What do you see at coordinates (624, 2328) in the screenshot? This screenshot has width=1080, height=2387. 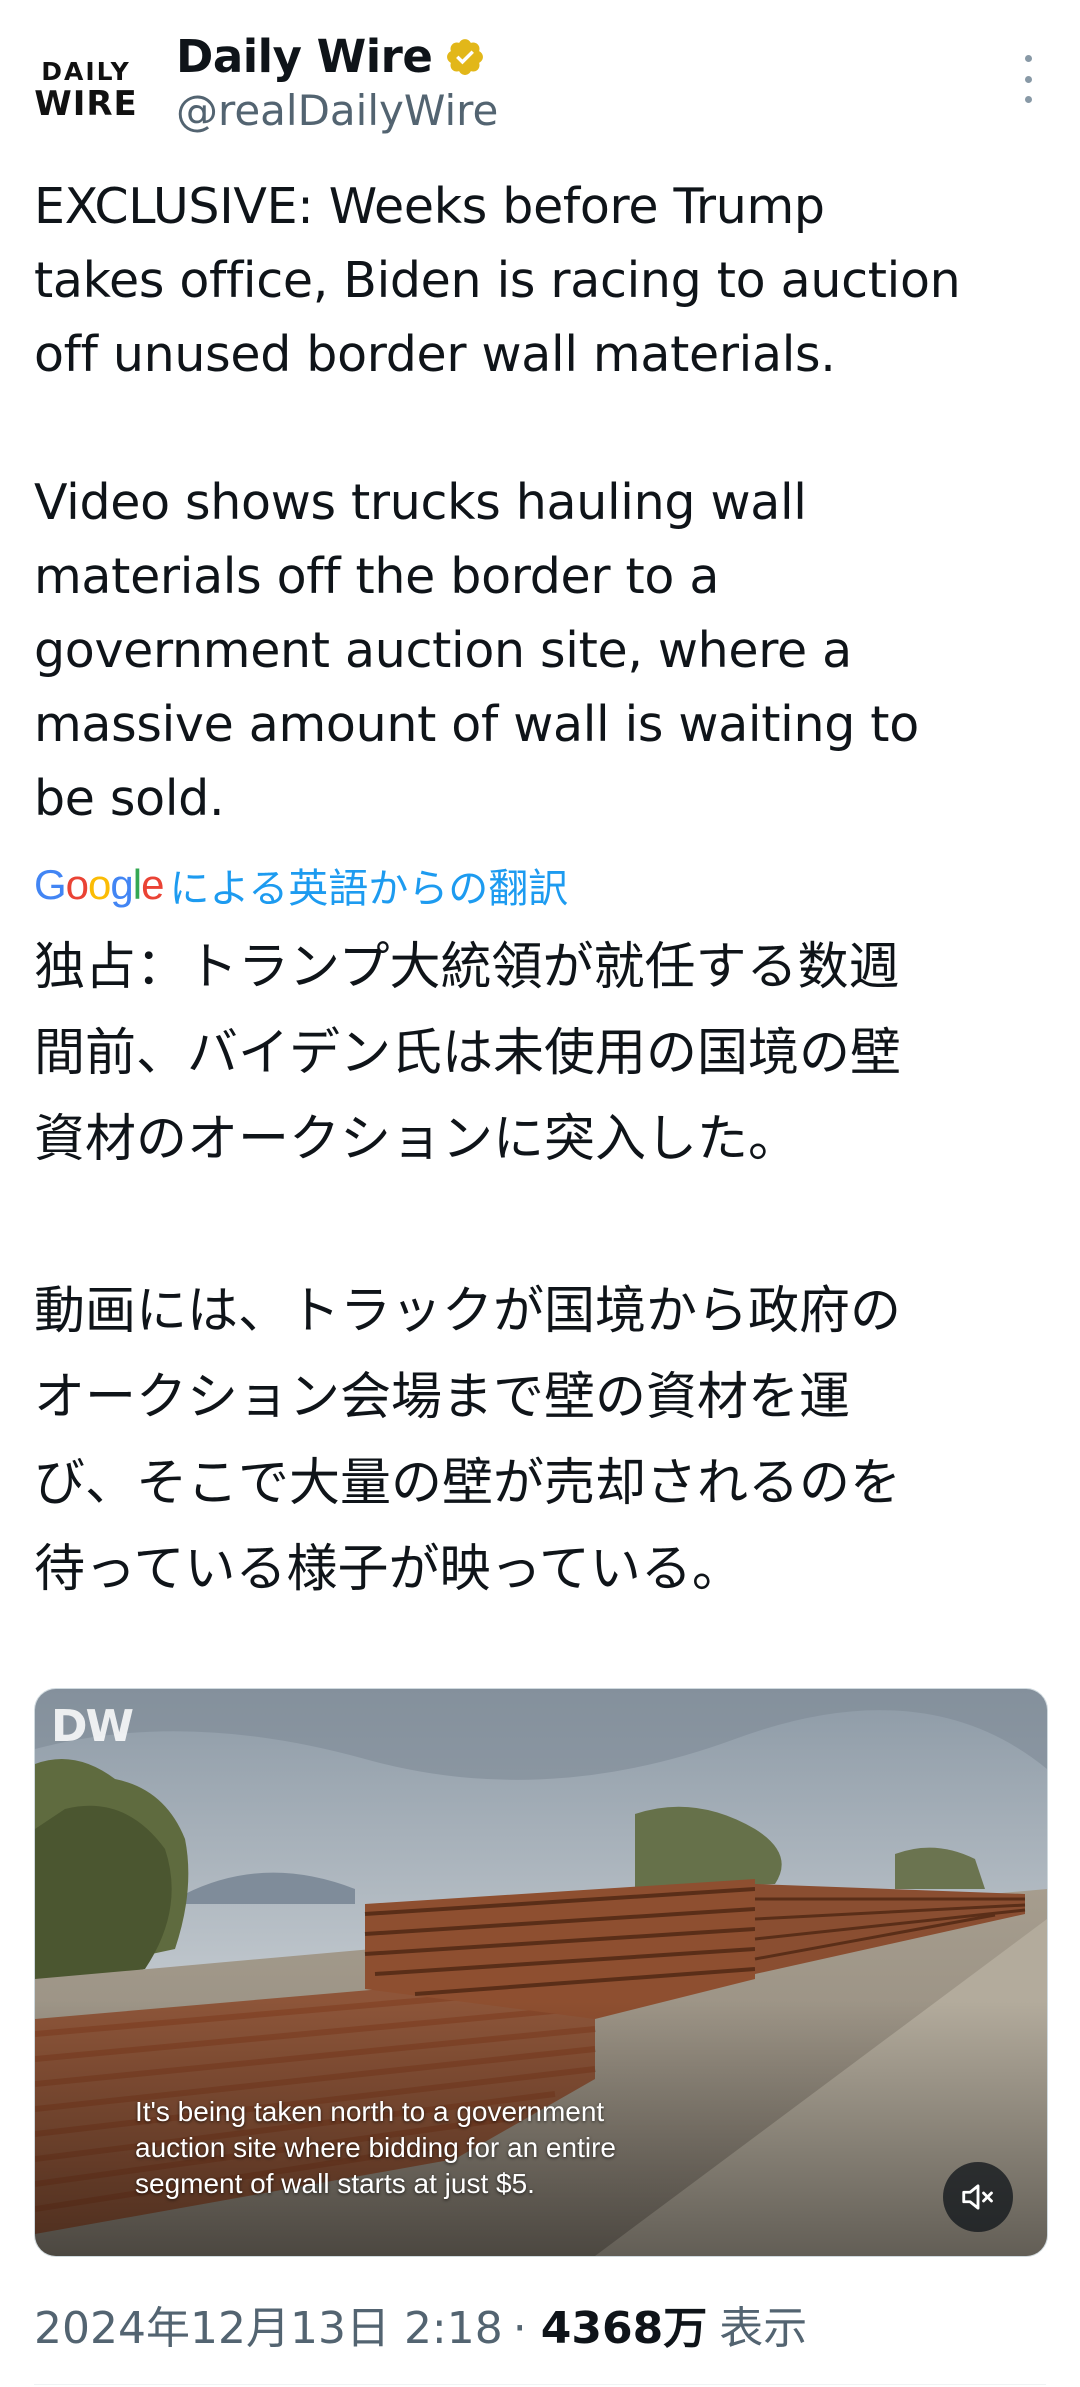 I see `view-count: 4368万` at bounding box center [624, 2328].